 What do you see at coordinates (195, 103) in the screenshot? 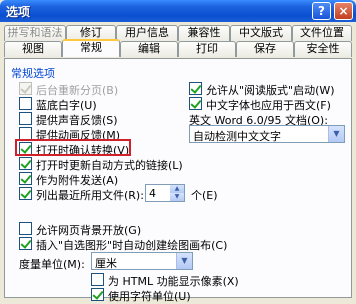
I see `western-font-checkbox` at bounding box center [195, 103].